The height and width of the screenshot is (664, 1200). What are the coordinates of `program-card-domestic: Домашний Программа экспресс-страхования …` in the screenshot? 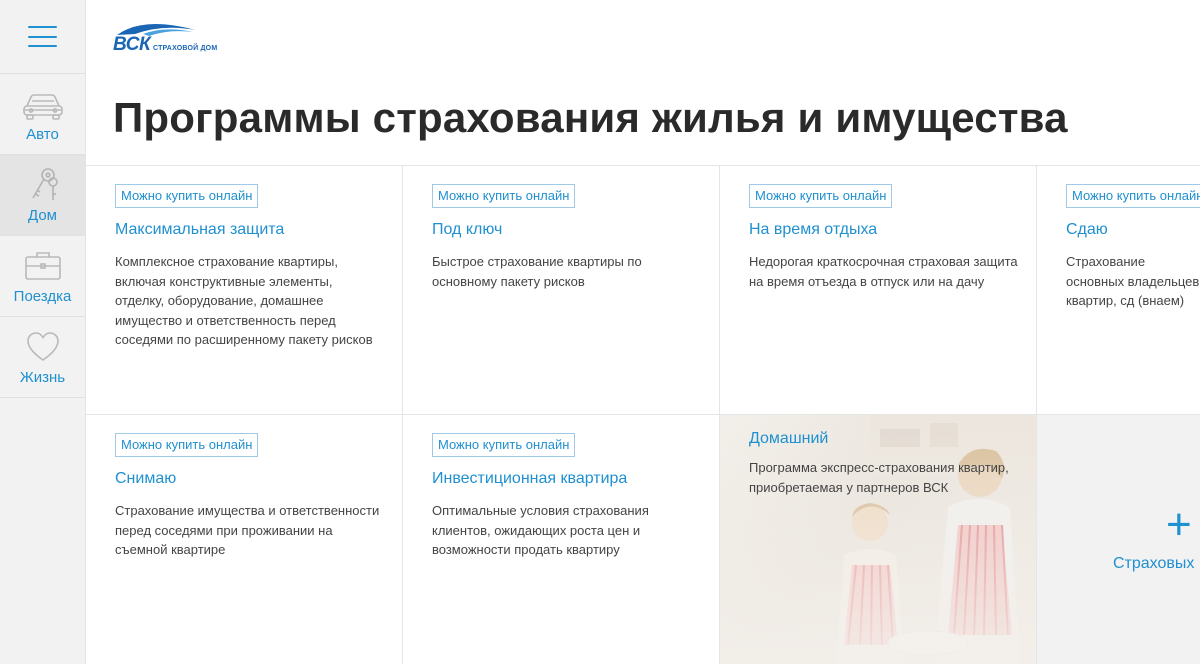 It's located at (878, 539).